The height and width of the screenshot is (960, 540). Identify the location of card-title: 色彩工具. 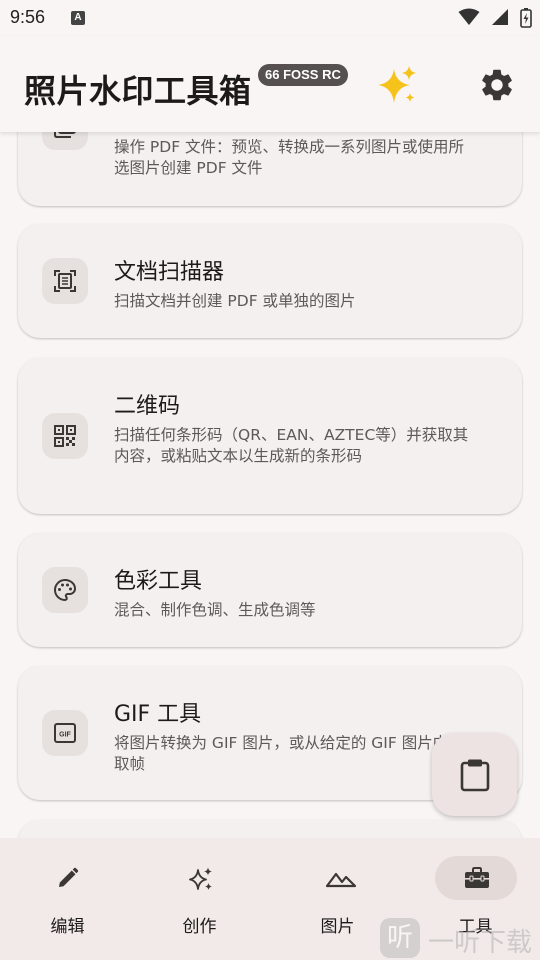
(158, 581).